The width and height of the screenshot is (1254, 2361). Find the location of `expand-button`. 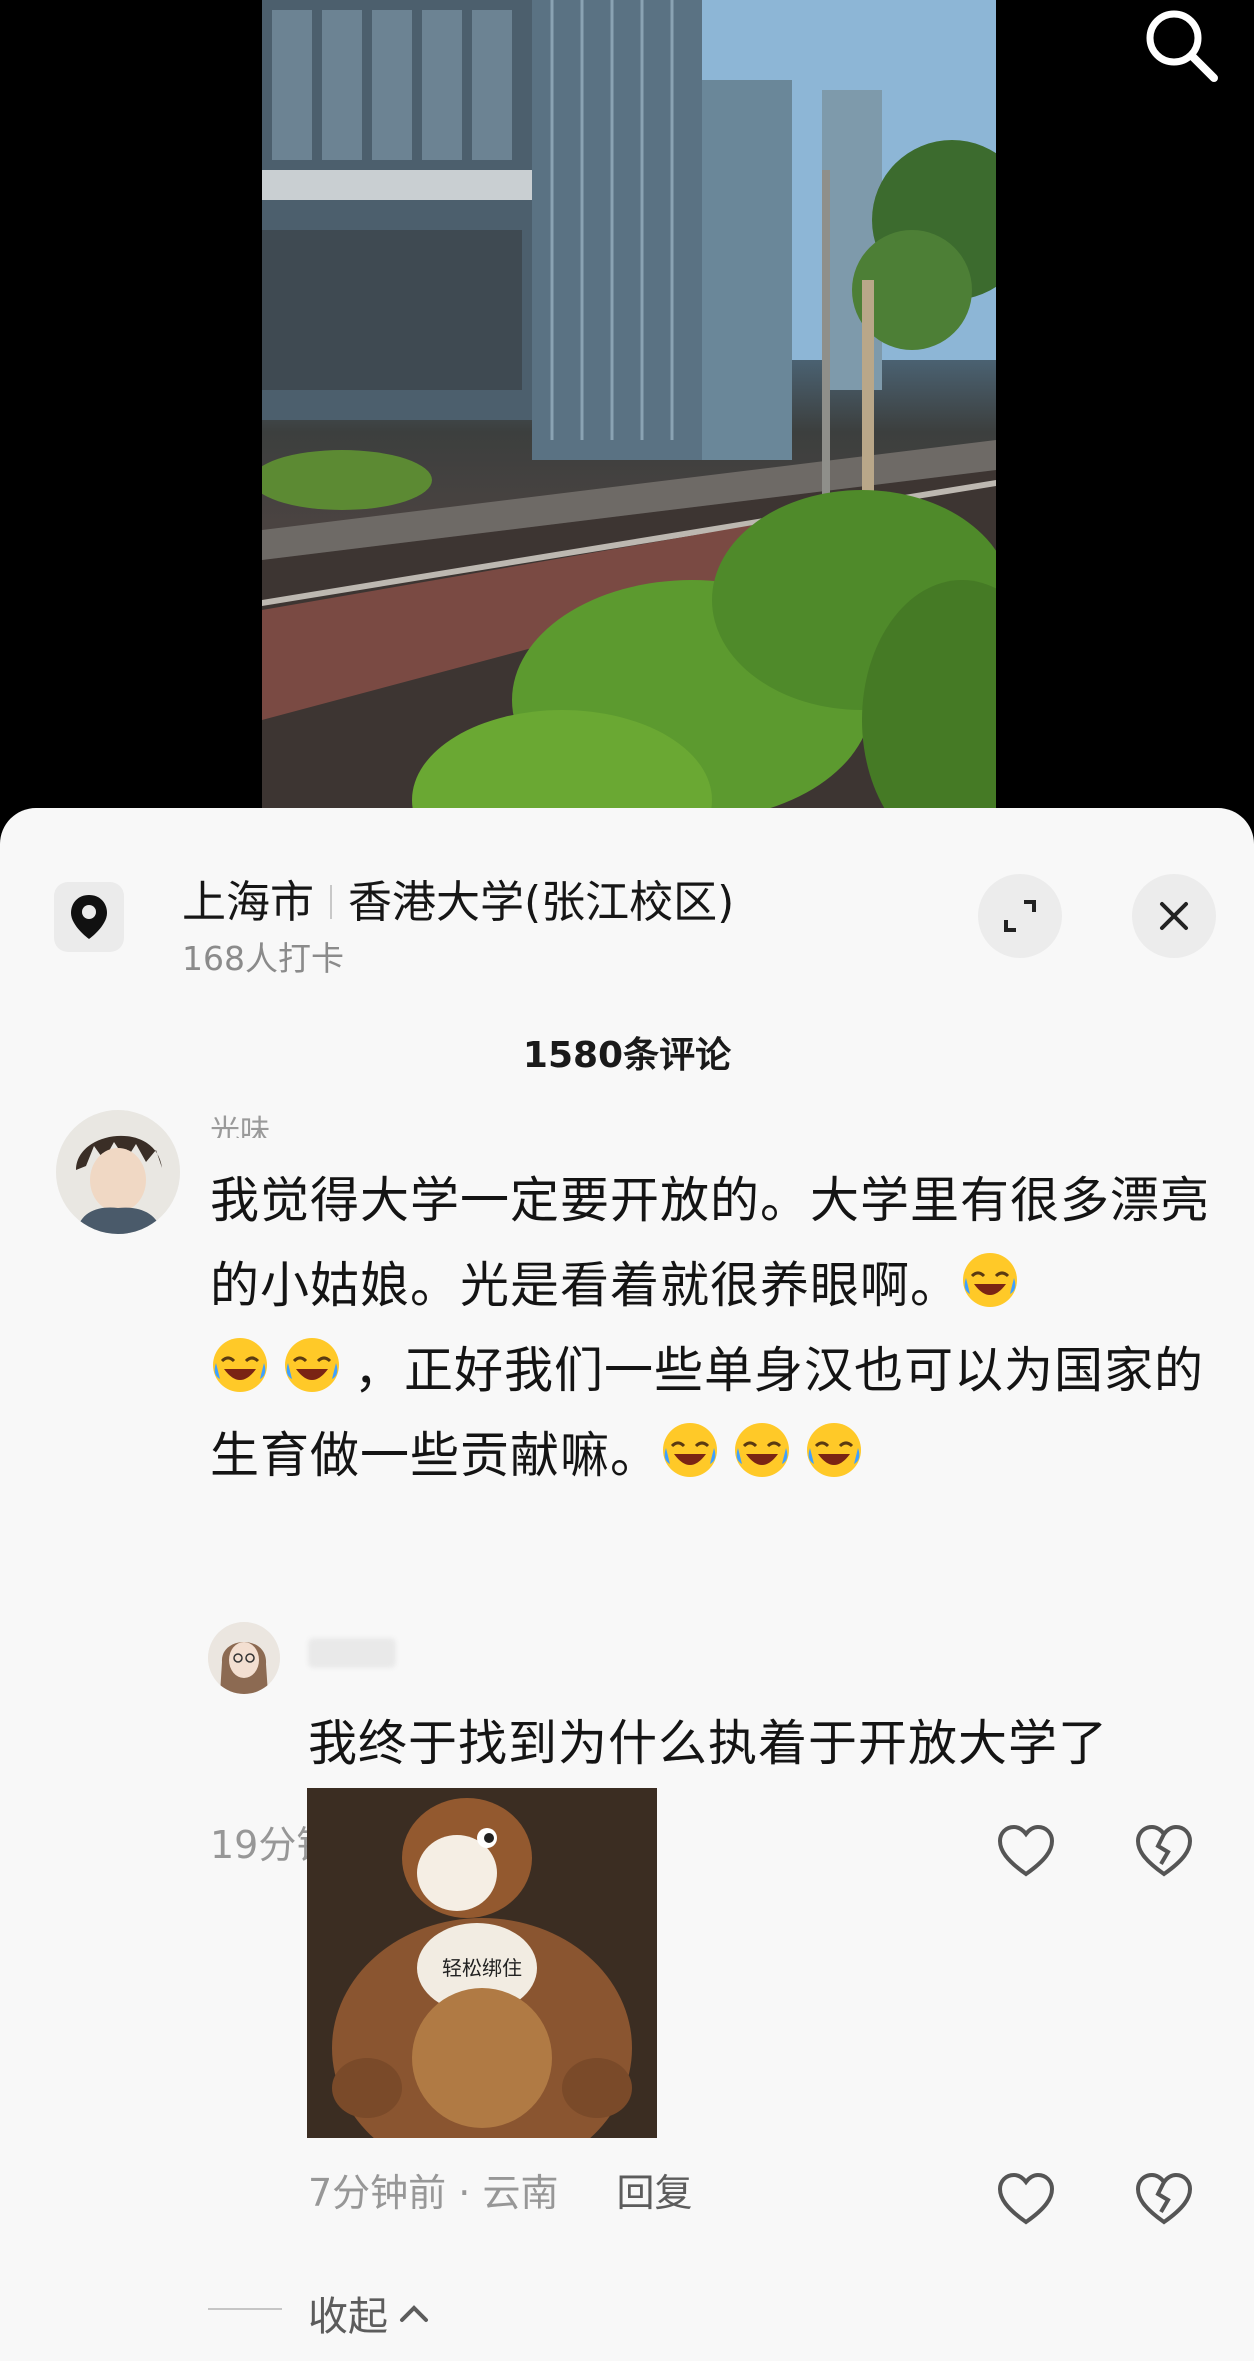

expand-button is located at coordinates (1020, 916).